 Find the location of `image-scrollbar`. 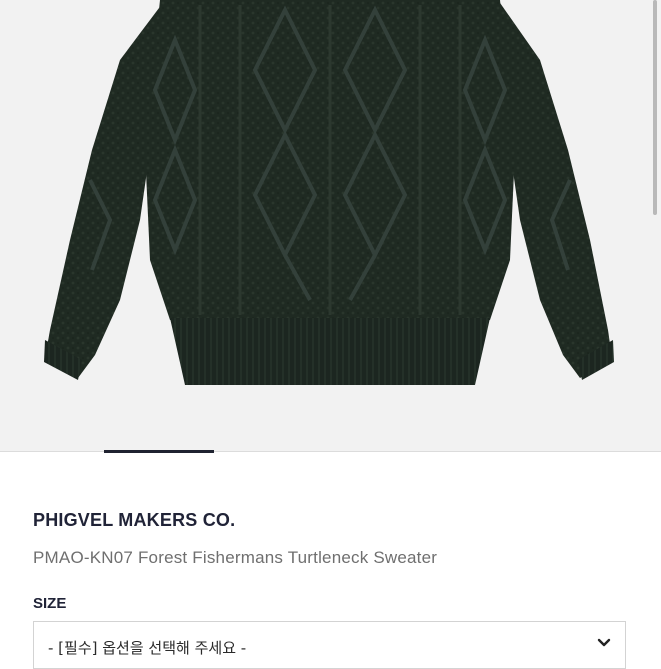

image-scrollbar is located at coordinates (655, 107).